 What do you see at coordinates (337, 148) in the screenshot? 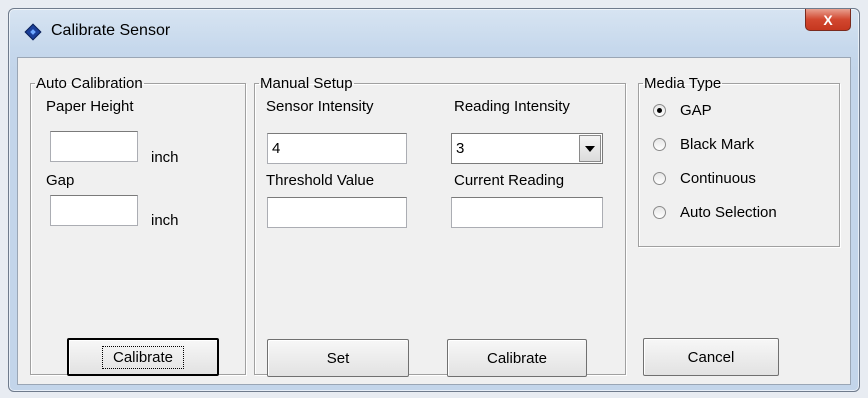
I see `sensor-intensity-input` at bounding box center [337, 148].